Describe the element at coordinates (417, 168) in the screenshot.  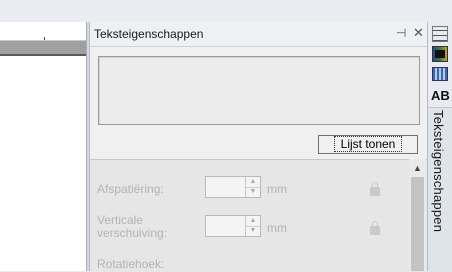
I see `scroll-up-arrow-icon: ▲` at that location.